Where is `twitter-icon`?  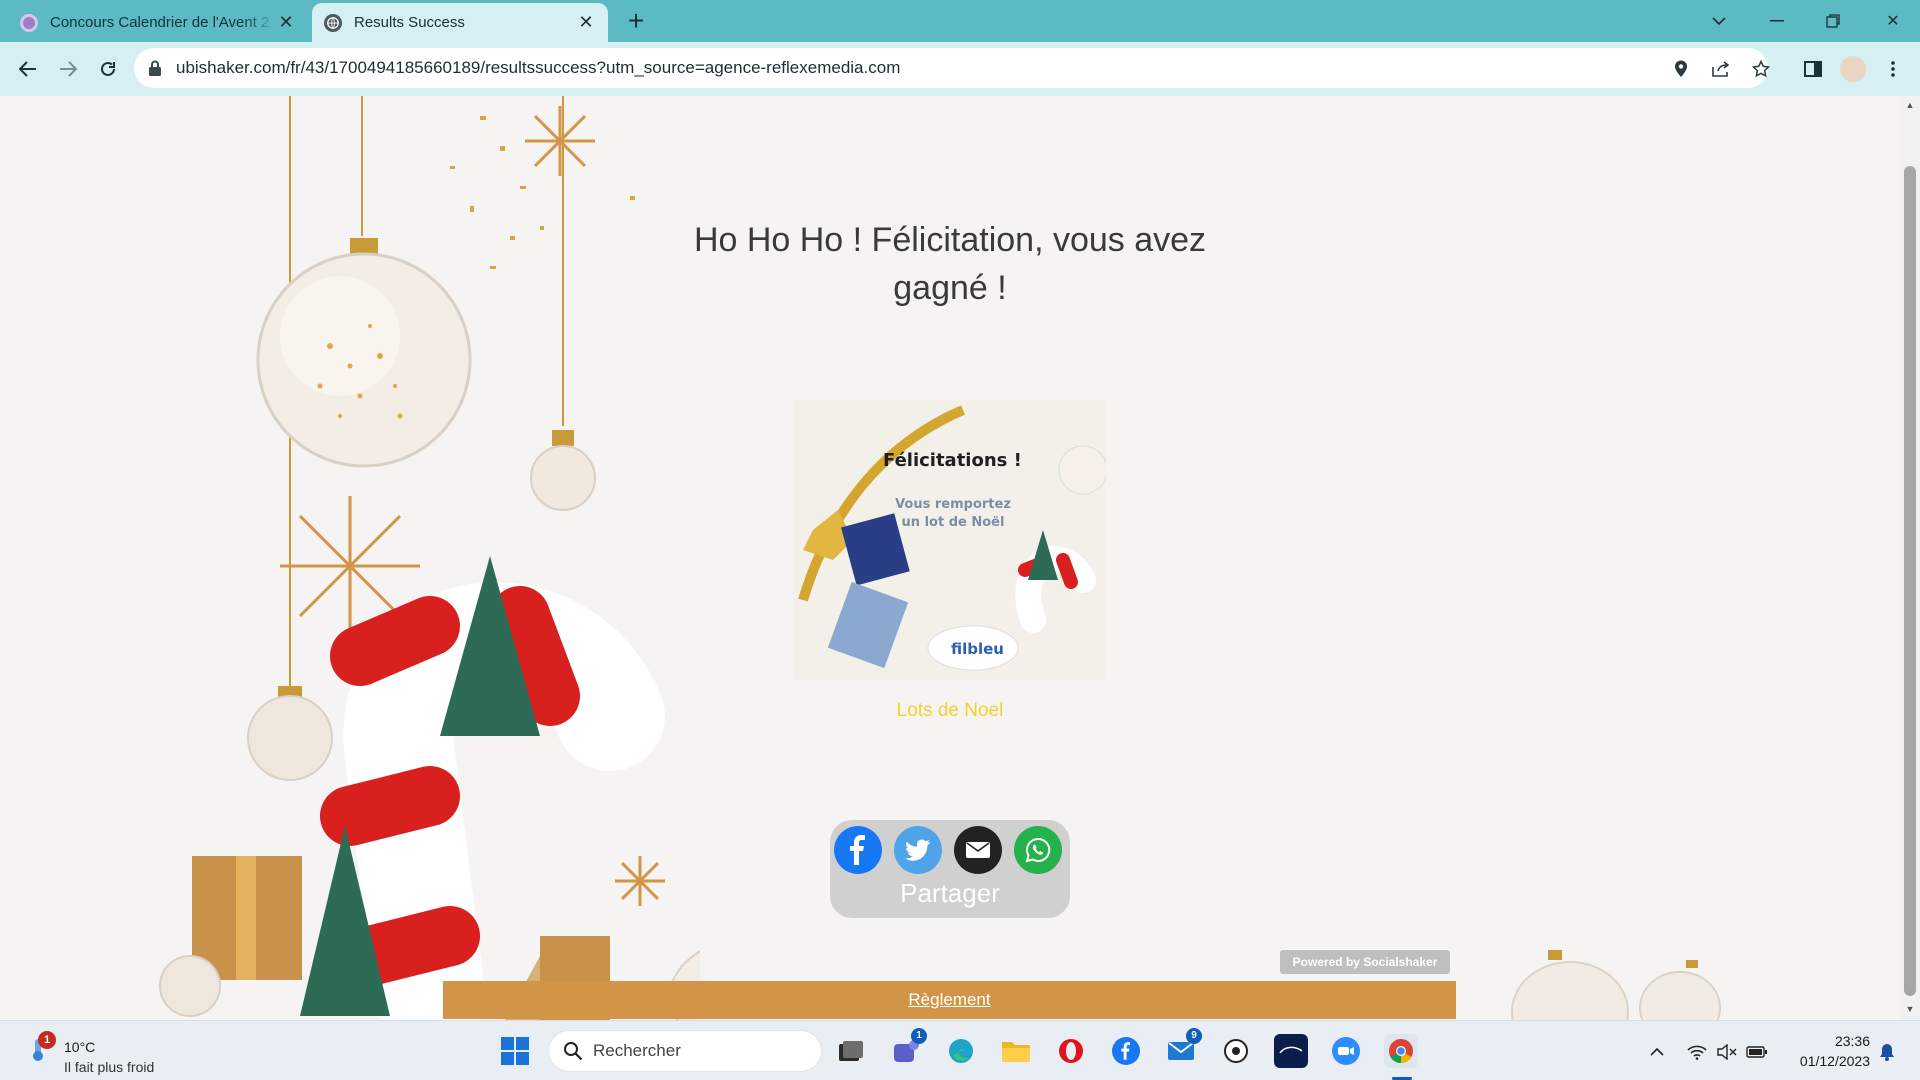
twitter-icon is located at coordinates (917, 850).